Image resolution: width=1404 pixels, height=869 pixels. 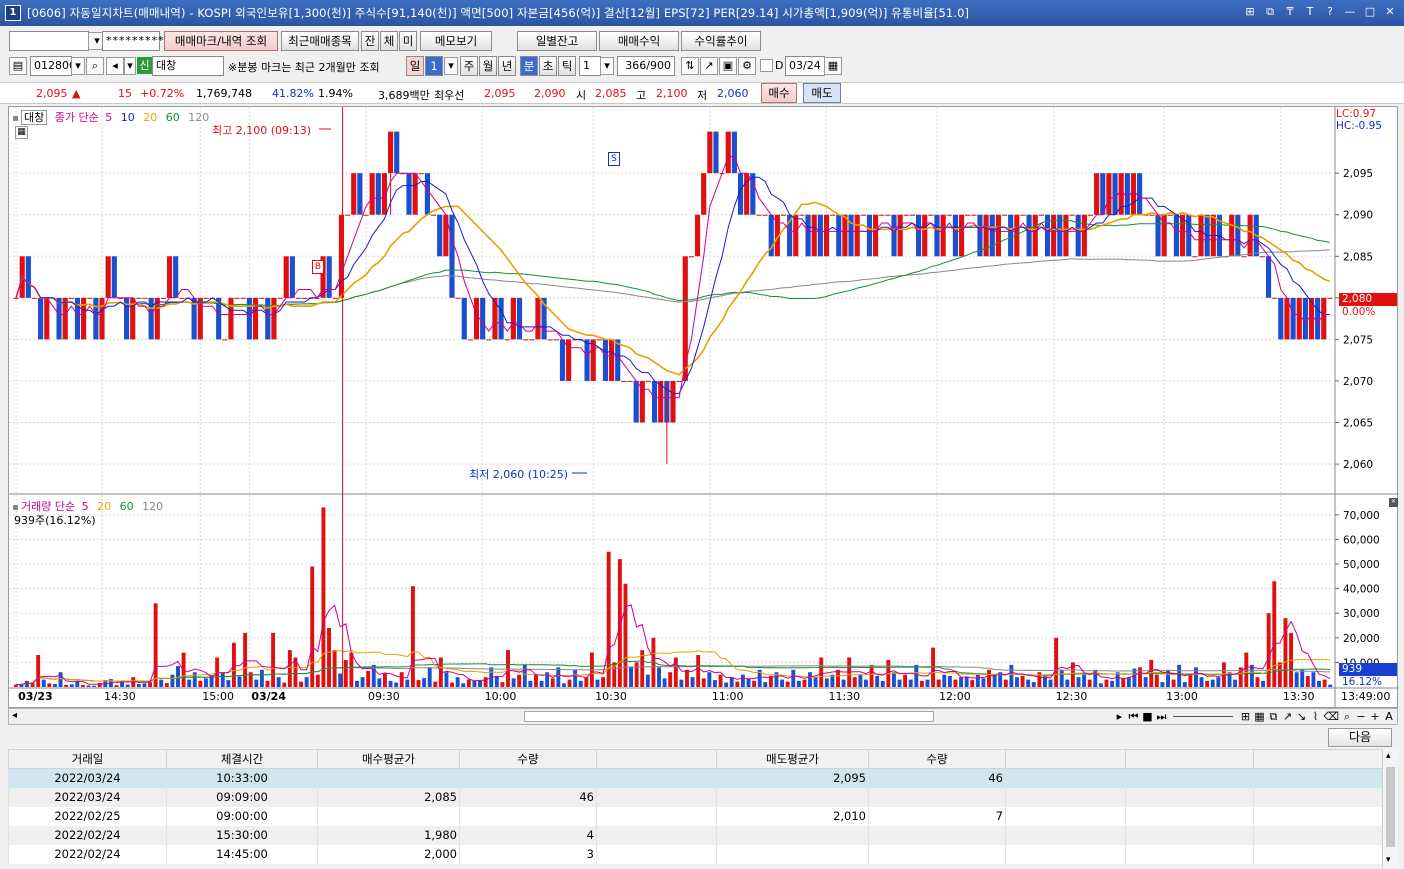 What do you see at coordinates (548, 66) in the screenshot?
I see `period-second-button: 초` at bounding box center [548, 66].